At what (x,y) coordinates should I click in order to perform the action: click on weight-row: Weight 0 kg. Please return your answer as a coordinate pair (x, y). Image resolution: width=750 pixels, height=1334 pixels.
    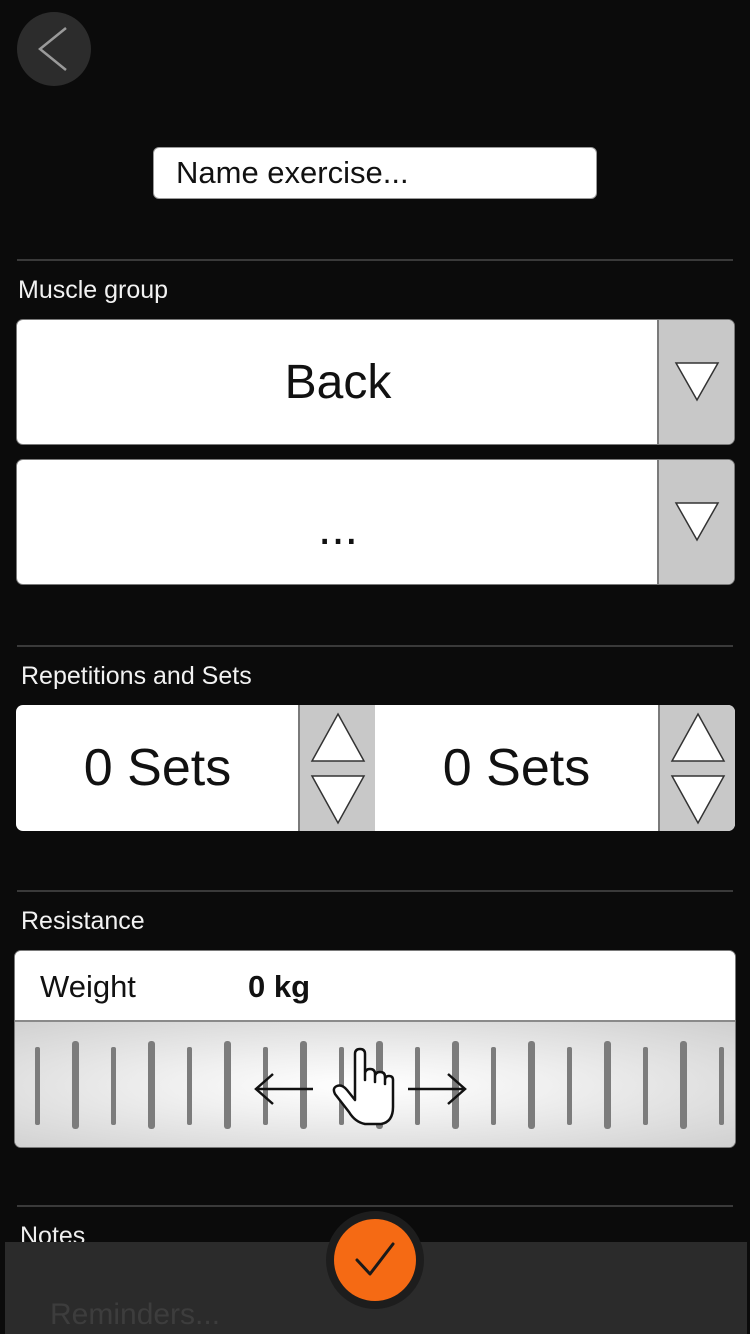
    Looking at the image, I should click on (375, 985).